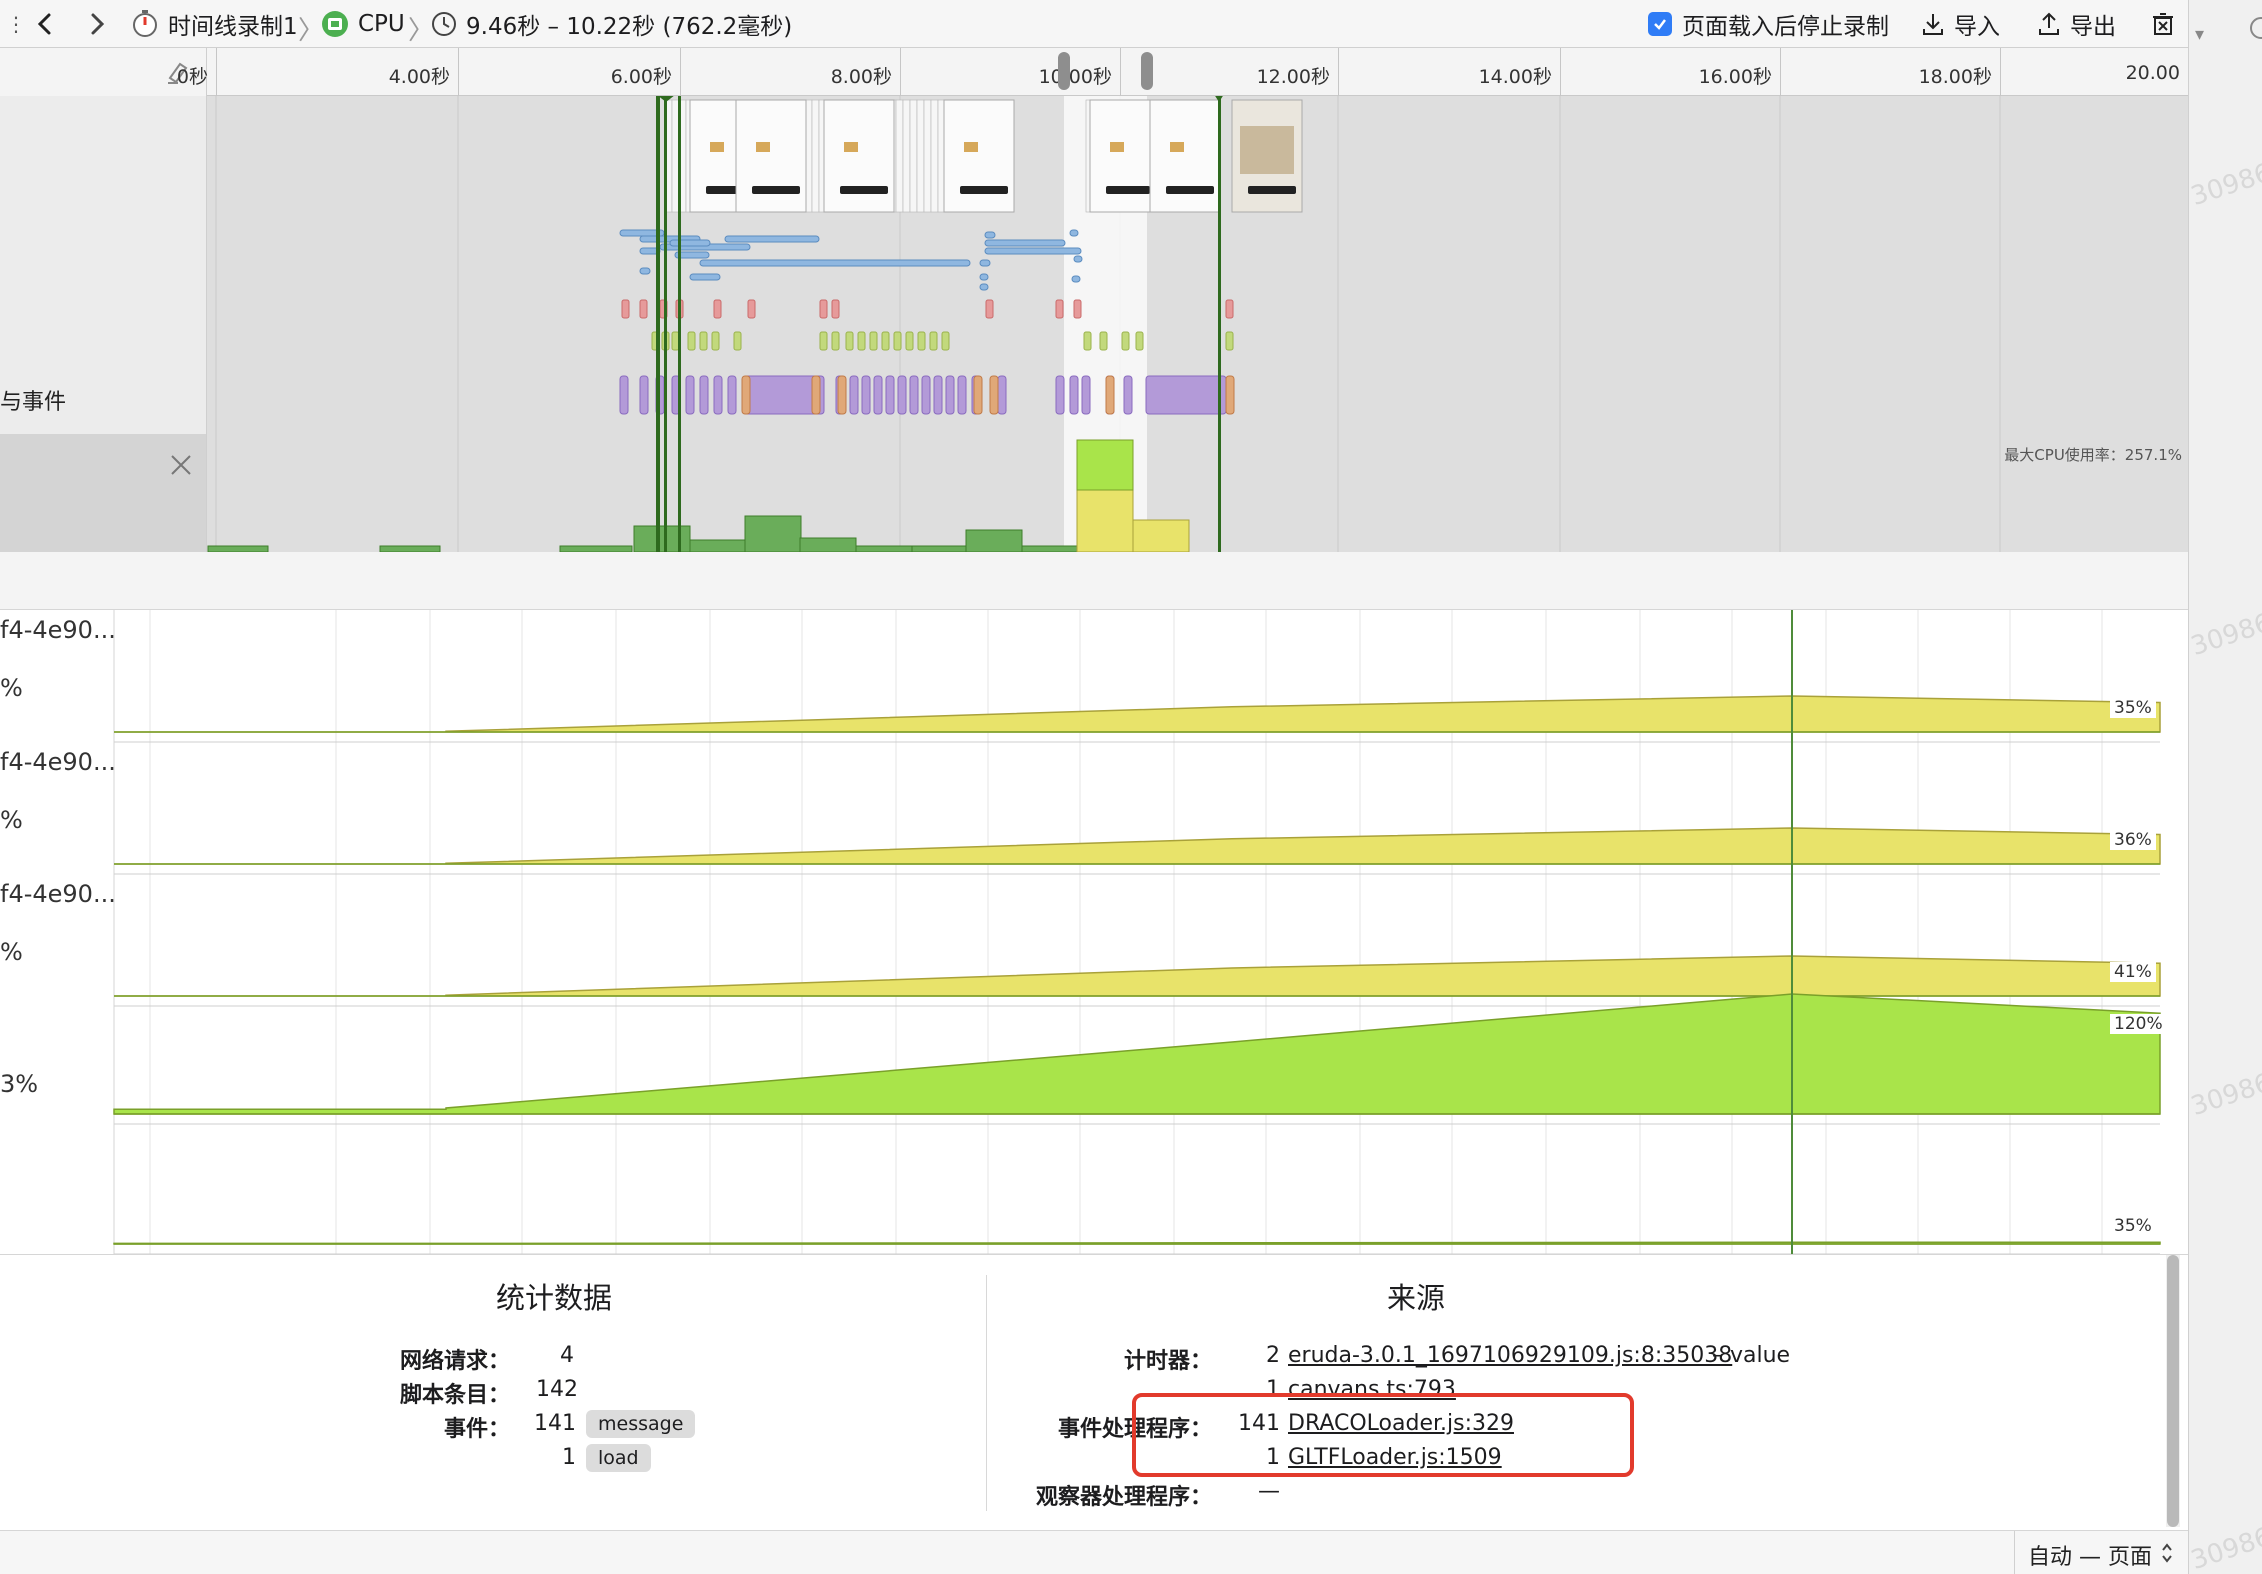 This screenshot has width=2262, height=1574. Describe the element at coordinates (641, 77) in the screenshot. I see `ruler-tick-label: 6.00秒` at that location.